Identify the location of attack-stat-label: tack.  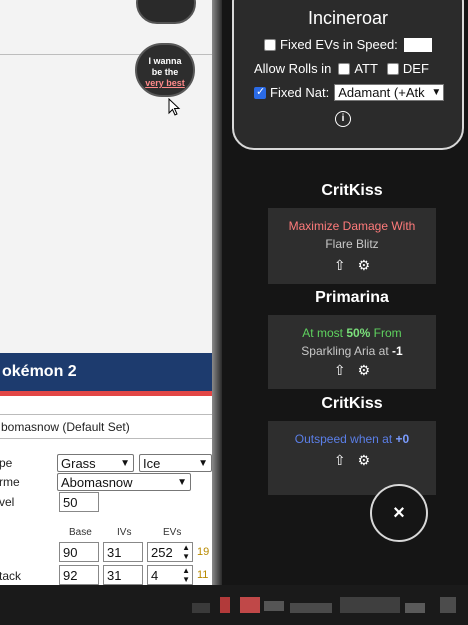
(11, 576).